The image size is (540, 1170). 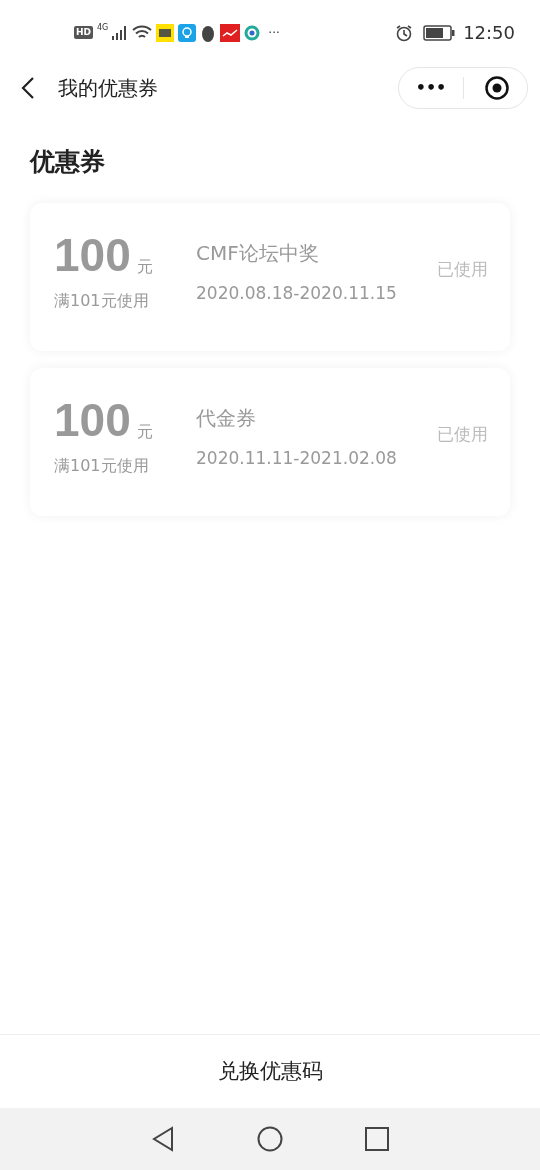 I want to click on app-notification-icon, so click(x=165, y=32).